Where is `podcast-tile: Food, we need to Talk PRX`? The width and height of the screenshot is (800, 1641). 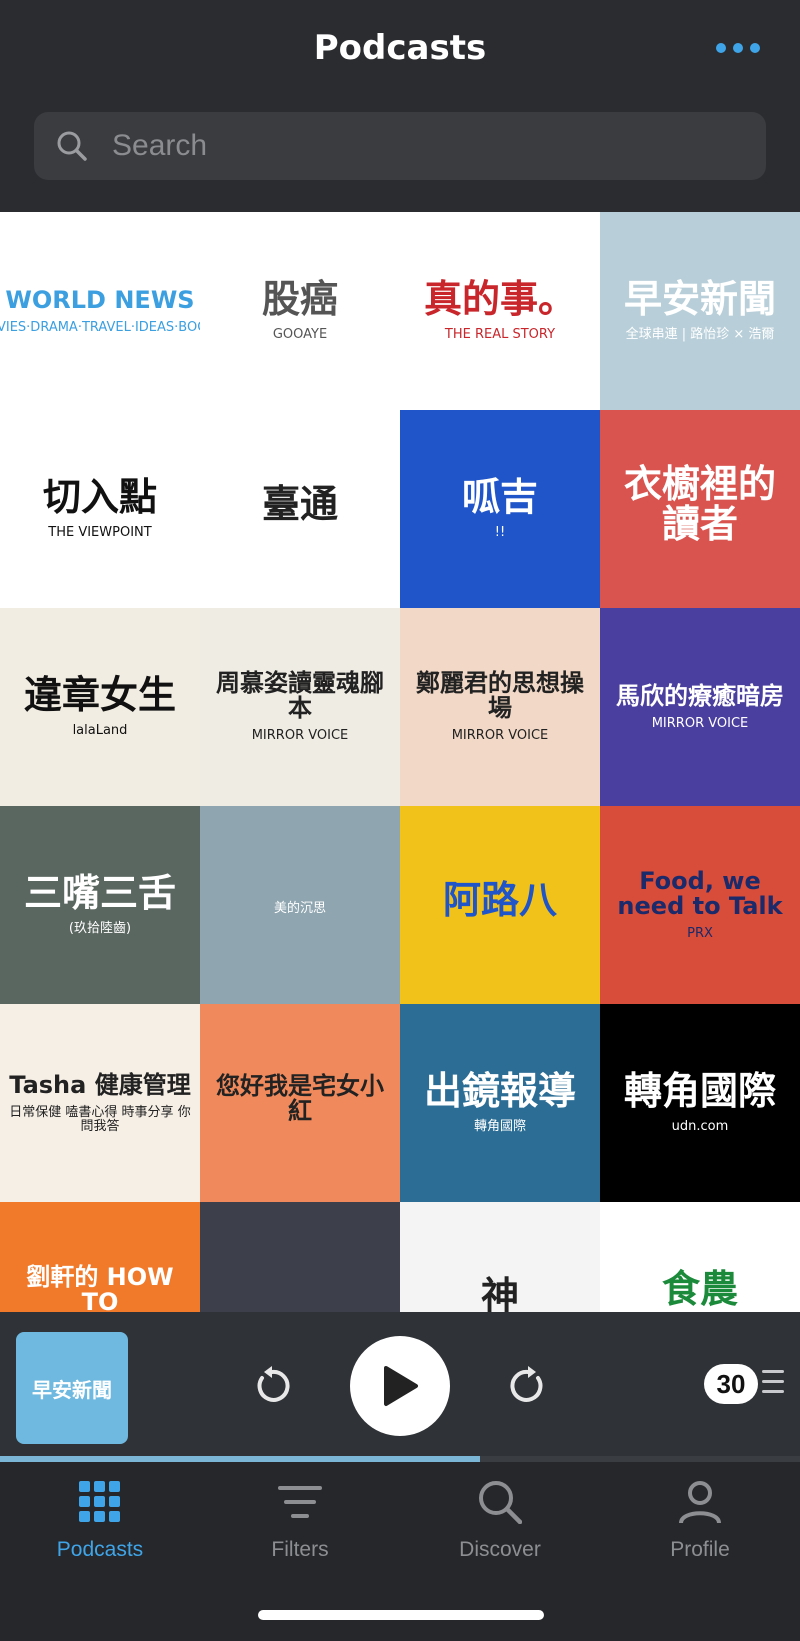 podcast-tile: Food, we need to Talk PRX is located at coordinates (700, 905).